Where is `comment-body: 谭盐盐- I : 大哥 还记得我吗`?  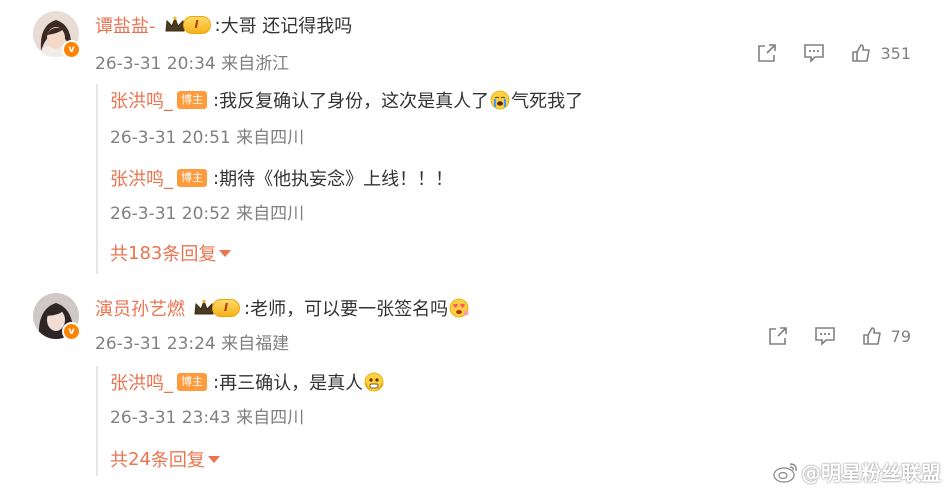 comment-body: 谭盐盐- I : 大哥 还记得我吗 is located at coordinates (223, 25).